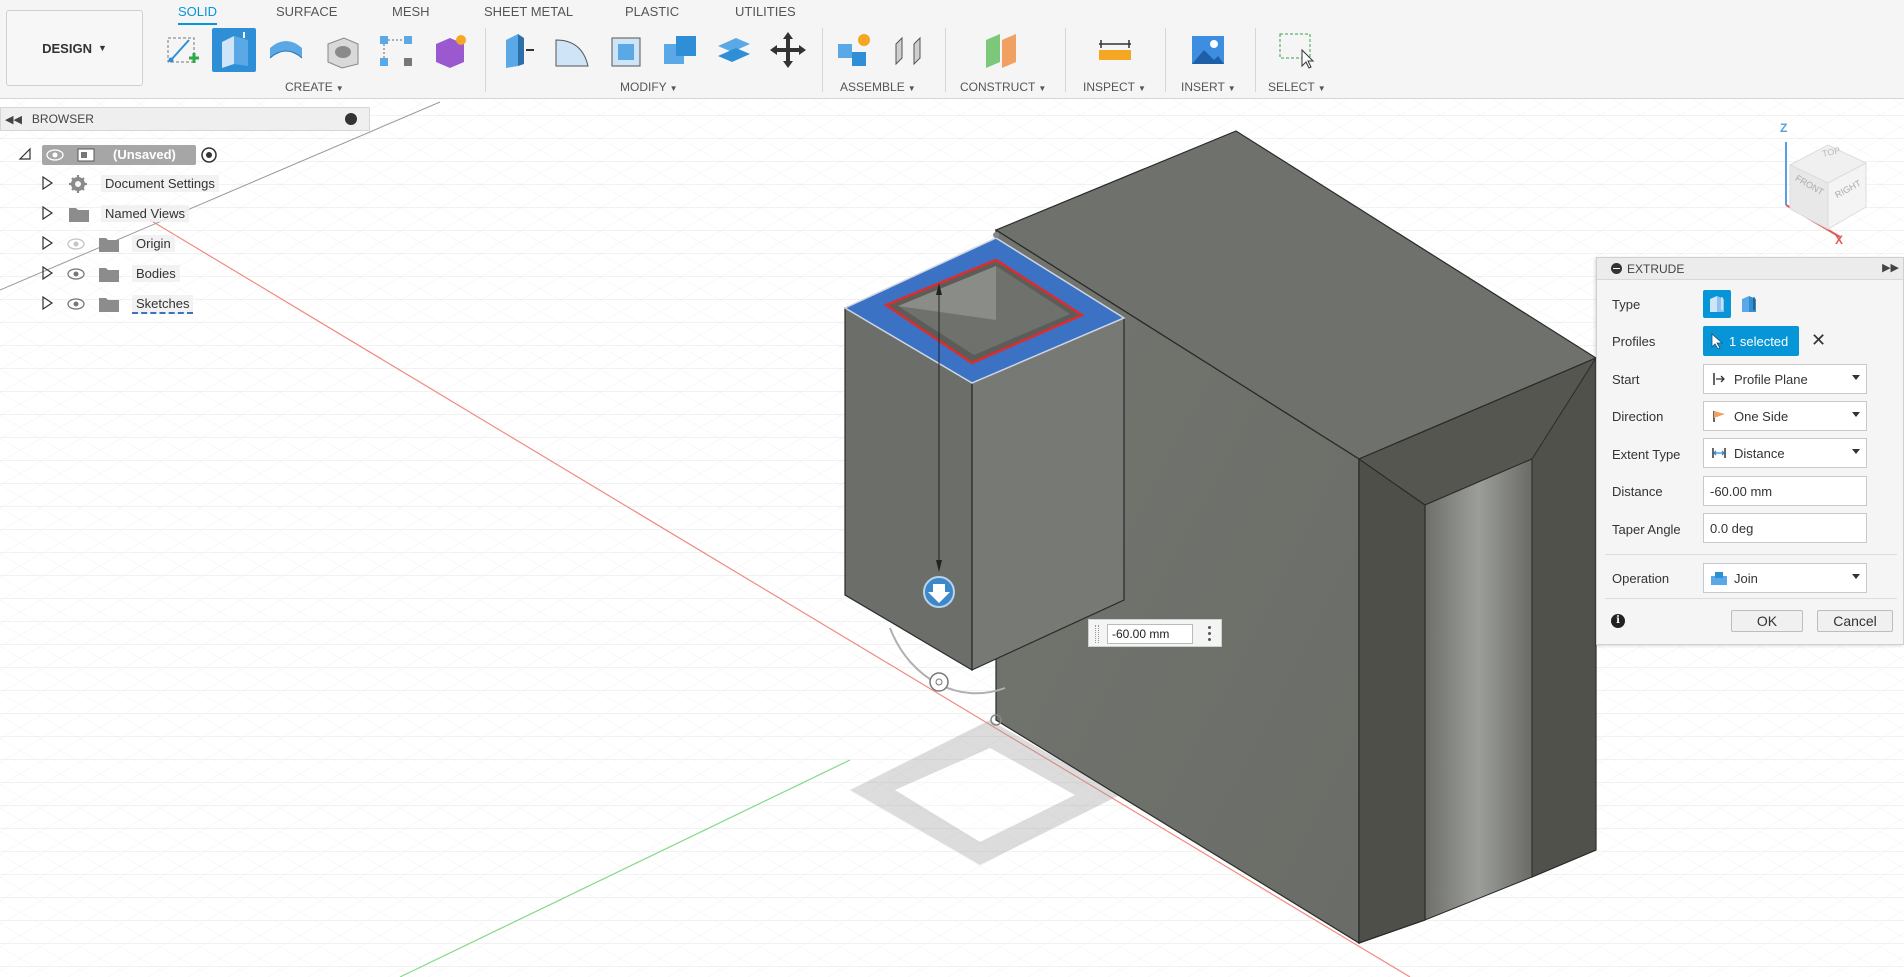  I want to click on profiles-selected-count: 1 selected, so click(1759, 341).